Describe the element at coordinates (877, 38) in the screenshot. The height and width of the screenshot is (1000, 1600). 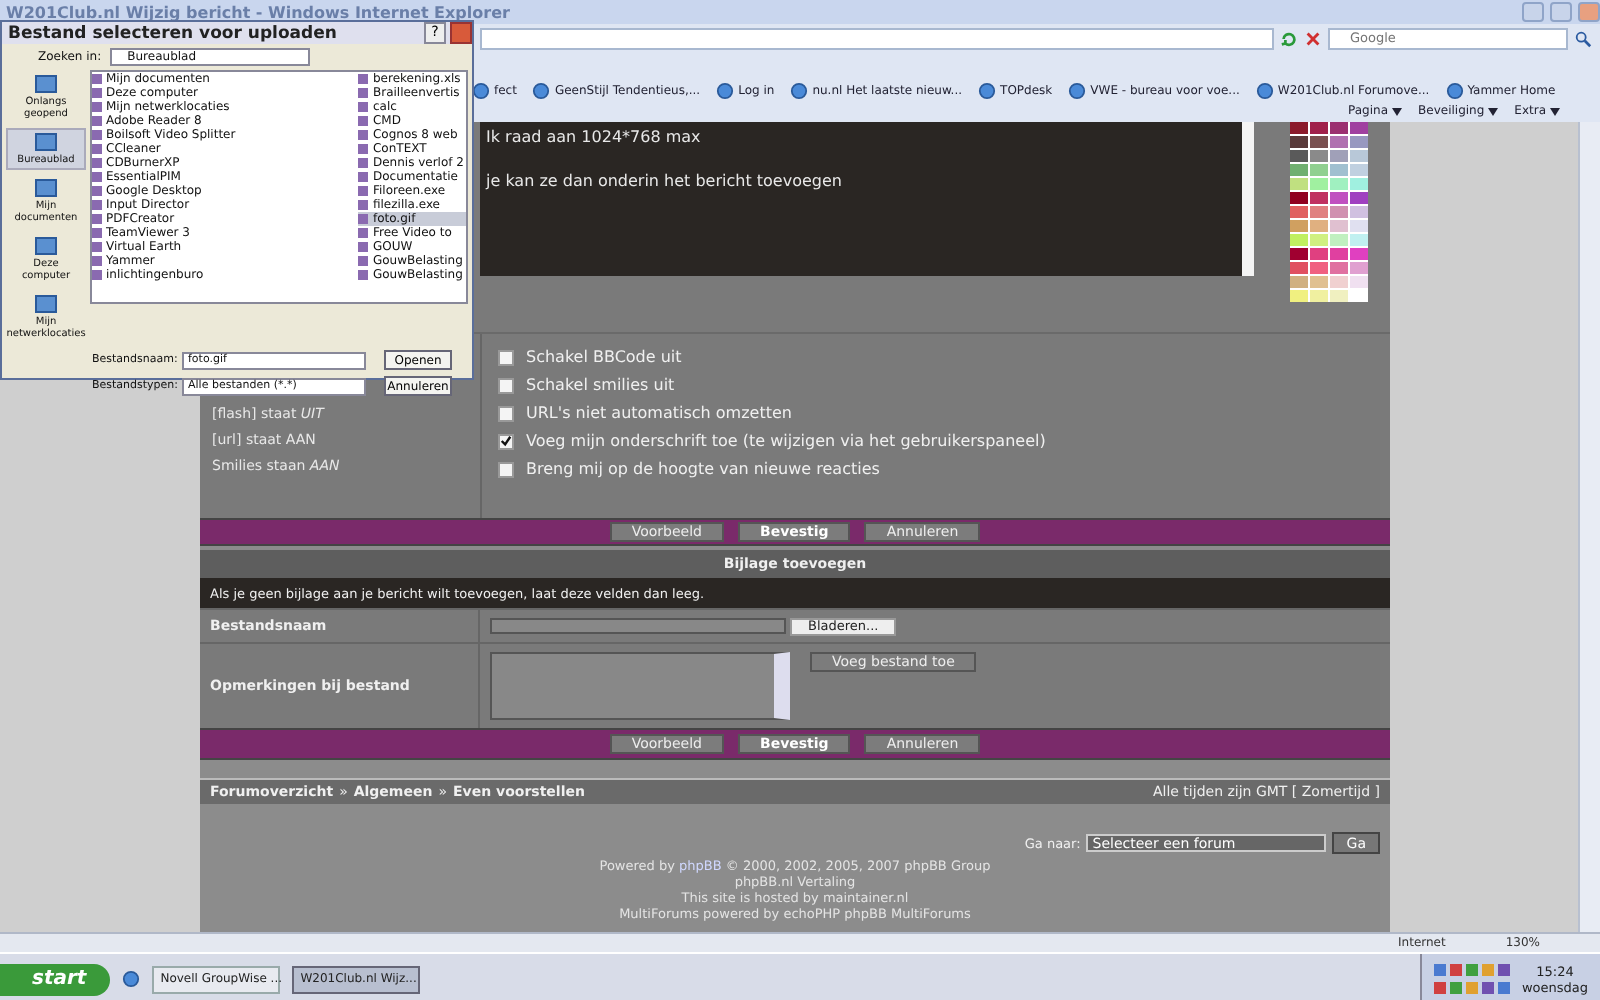
I see `address-field` at that location.